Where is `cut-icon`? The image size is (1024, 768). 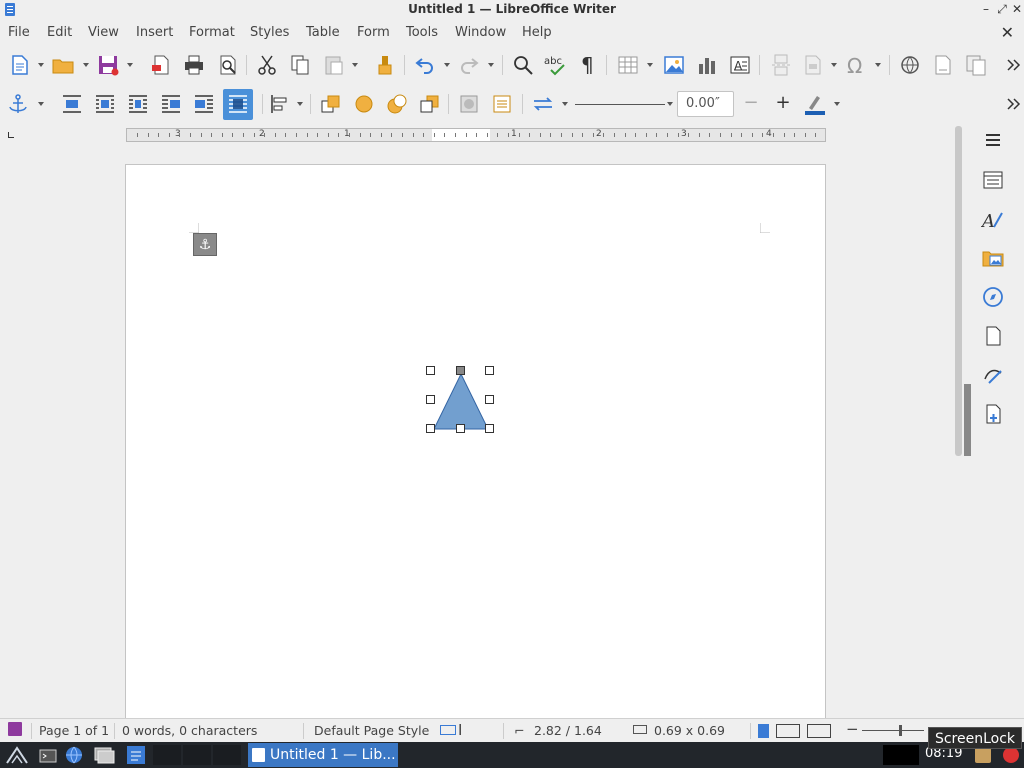 cut-icon is located at coordinates (267, 65).